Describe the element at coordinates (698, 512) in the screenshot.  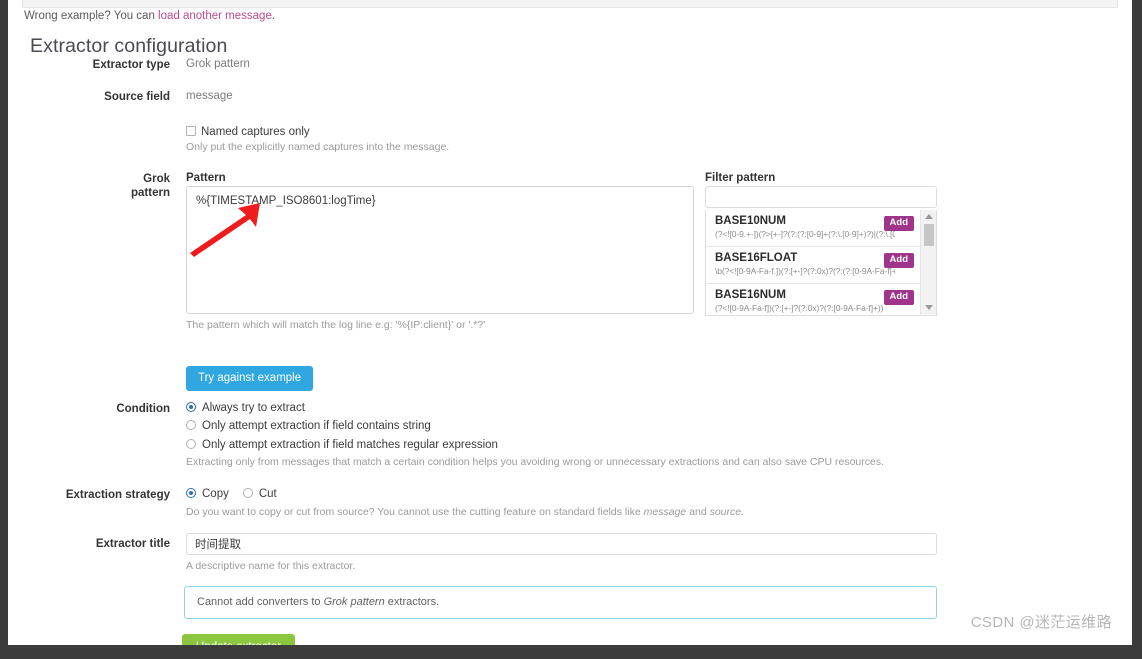
I see `help-mid: and` at that location.